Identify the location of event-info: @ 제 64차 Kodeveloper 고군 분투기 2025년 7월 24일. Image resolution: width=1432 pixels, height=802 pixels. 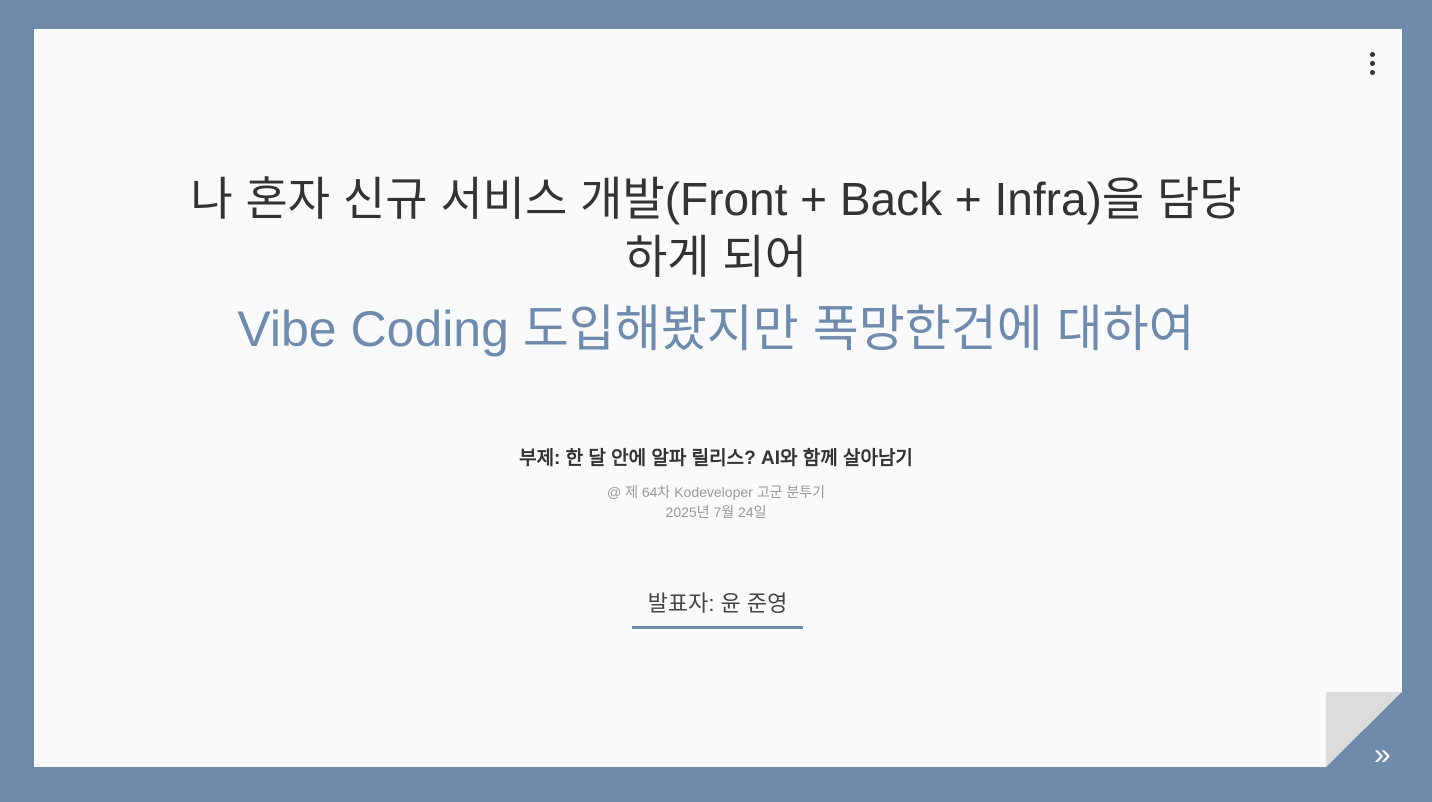
(716, 502).